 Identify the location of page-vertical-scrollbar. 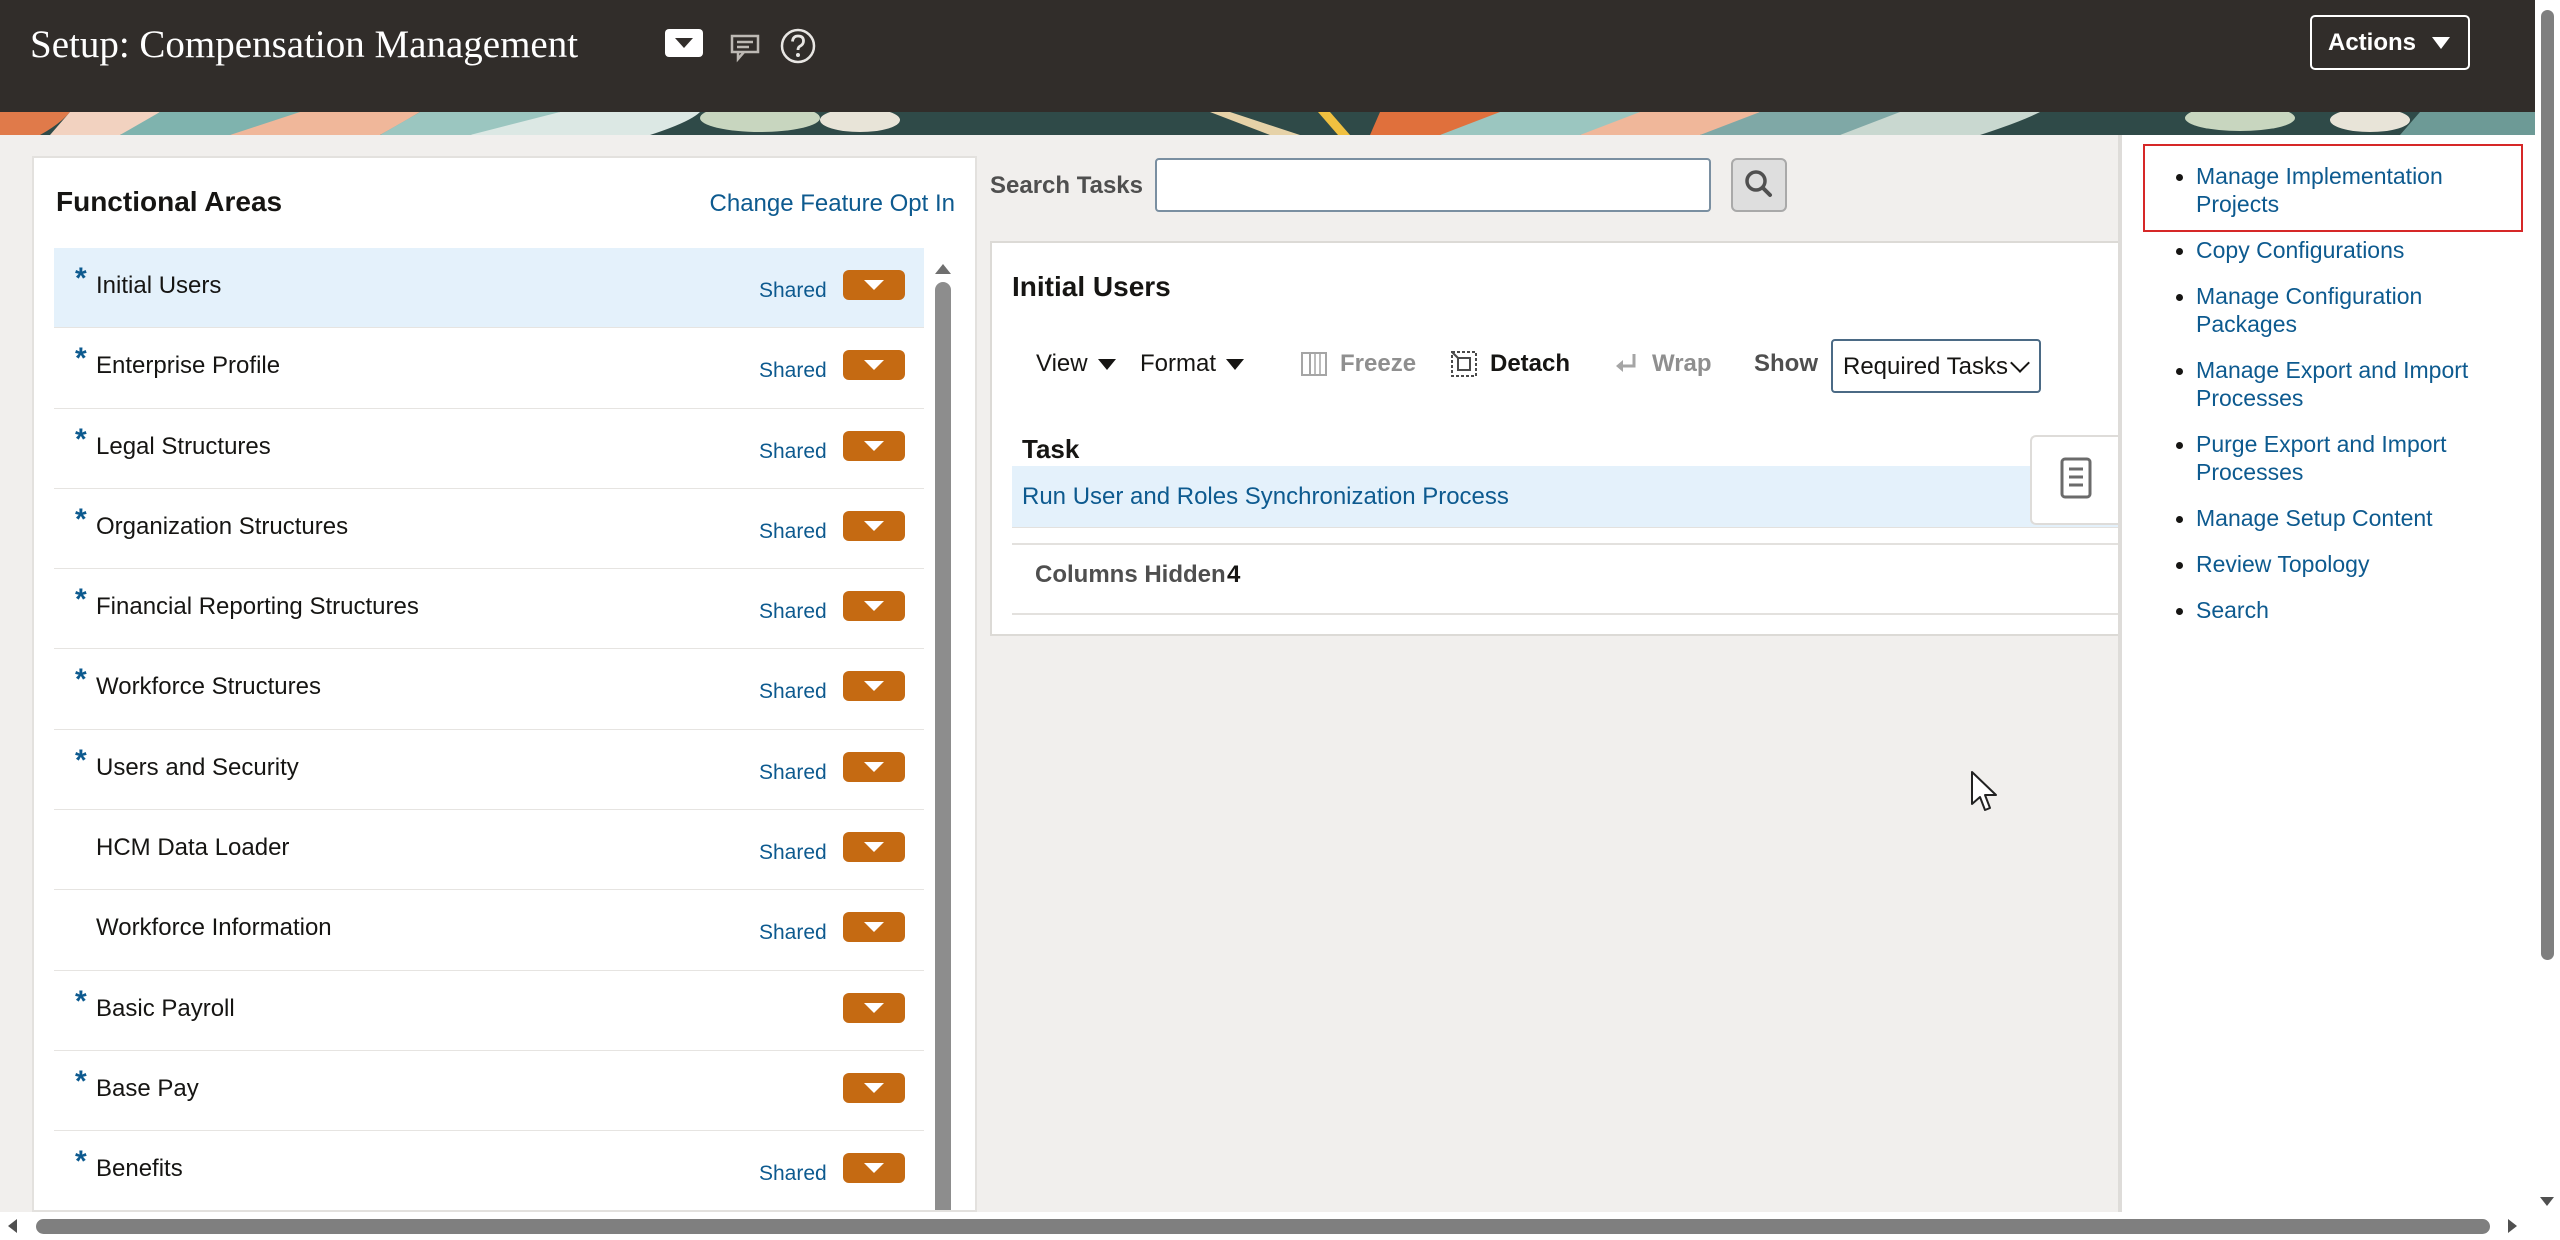
(2547, 606).